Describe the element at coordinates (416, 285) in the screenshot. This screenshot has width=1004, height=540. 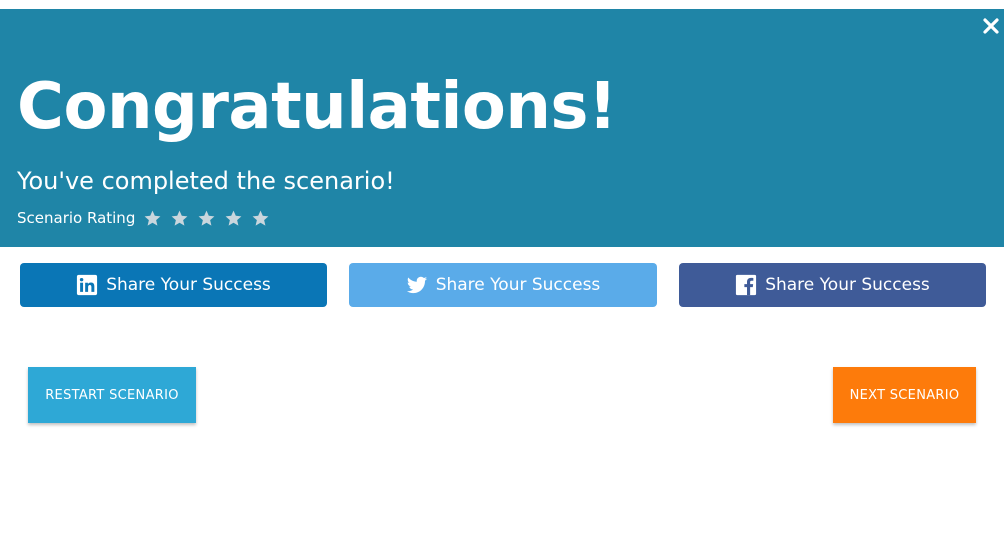
I see `twitter-icon` at that location.